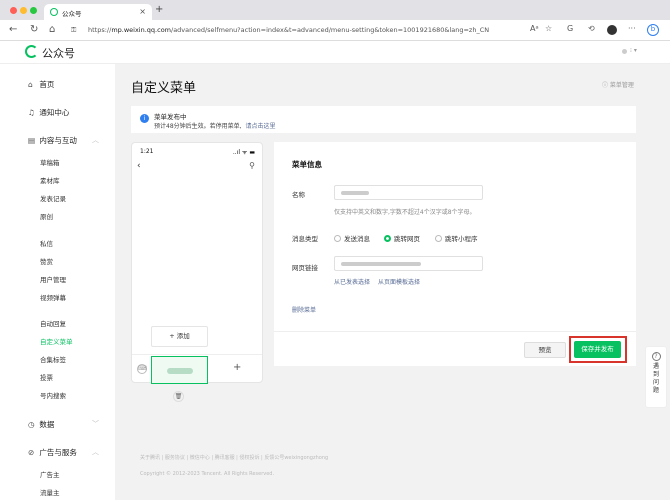  Describe the element at coordinates (72, 14) in the screenshot. I see `tab-title: 公众号` at that location.